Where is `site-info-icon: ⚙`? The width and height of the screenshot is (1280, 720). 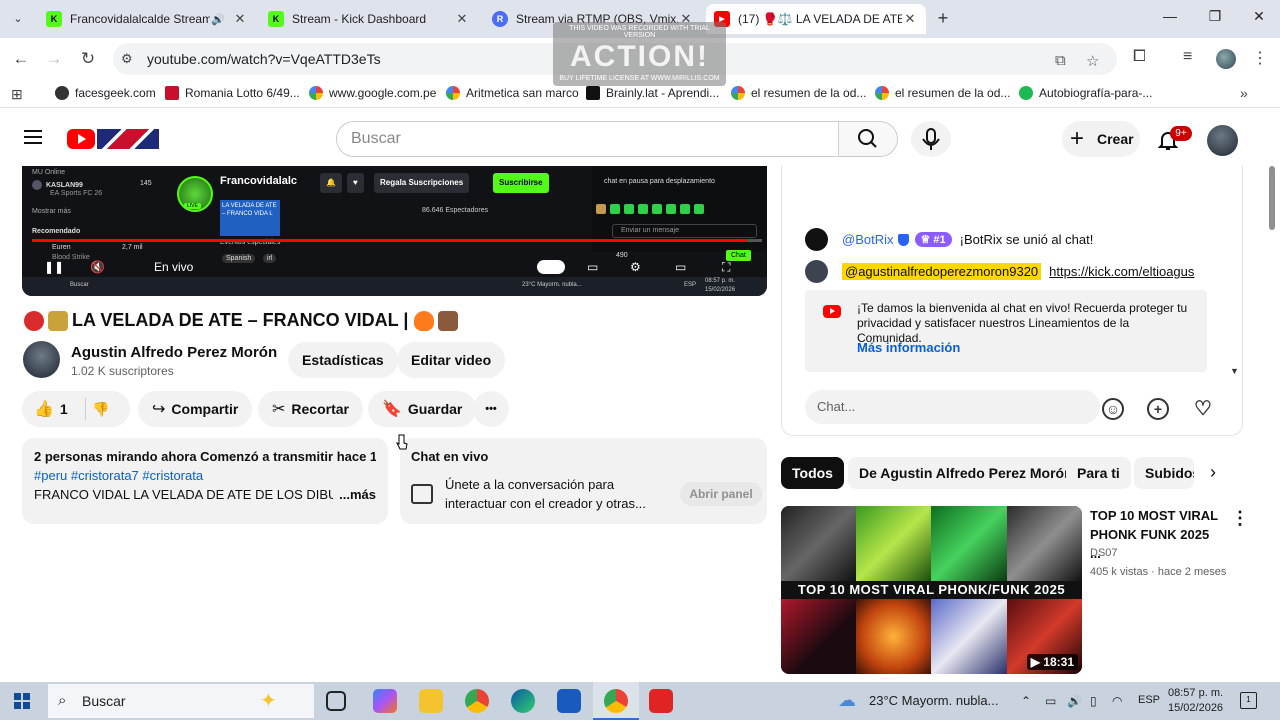 site-info-icon: ⚙ is located at coordinates (127, 59).